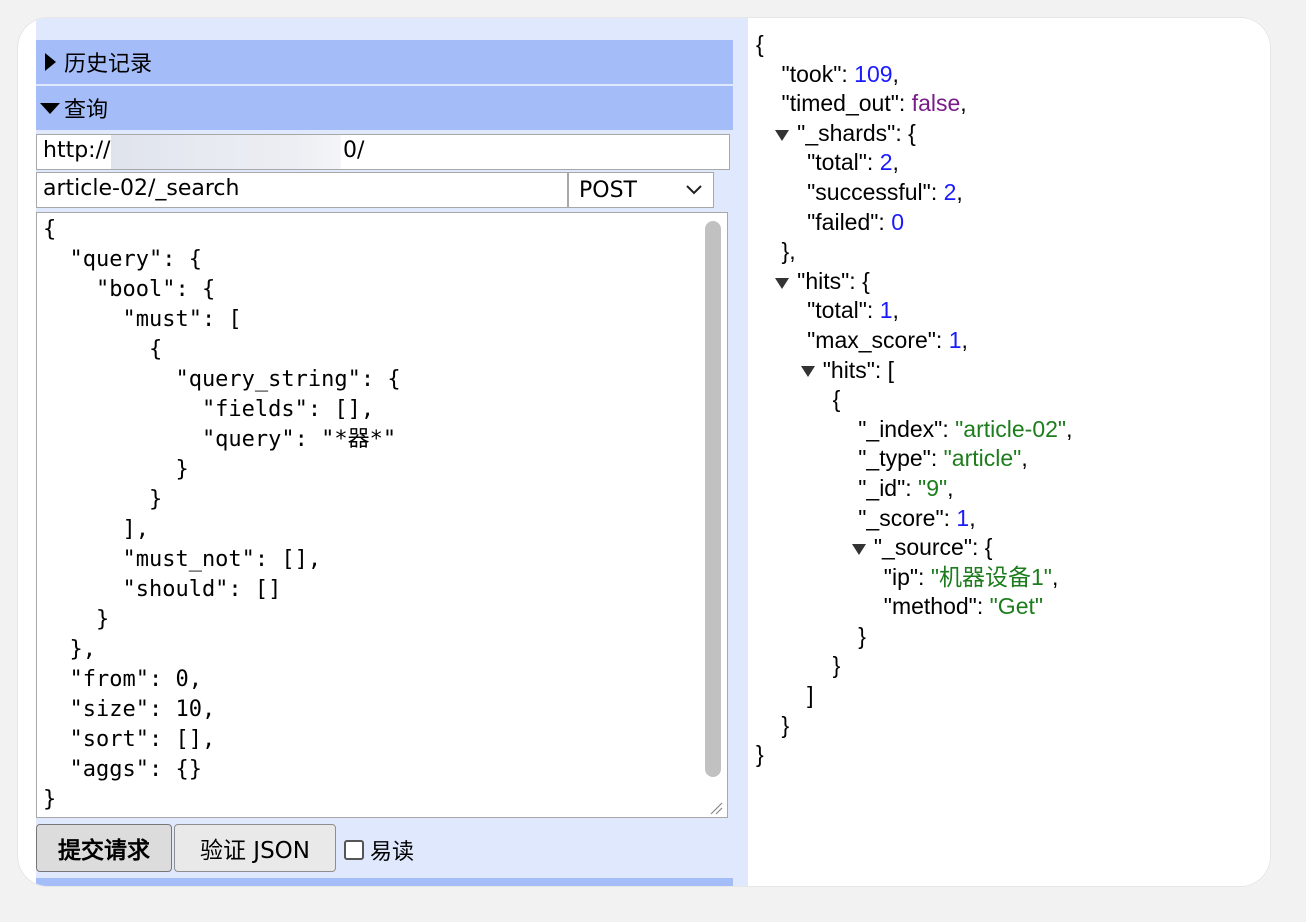 This screenshot has width=1306, height=922. I want to click on editor-line: "bool": {, so click(129, 289).